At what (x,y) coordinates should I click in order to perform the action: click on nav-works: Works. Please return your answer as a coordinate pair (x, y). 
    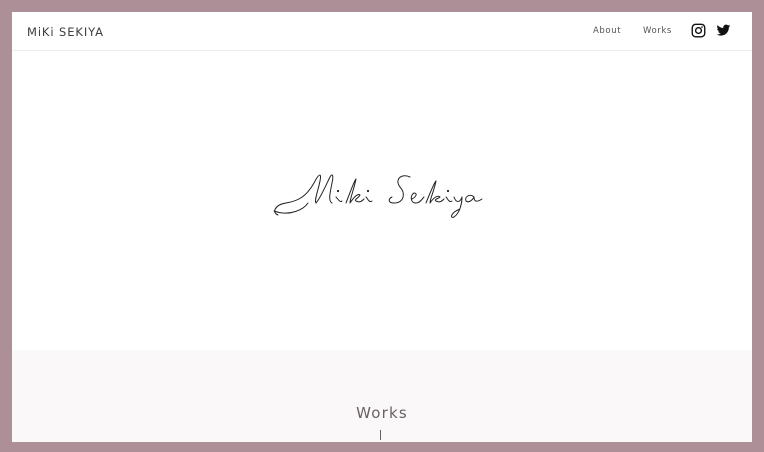
    Looking at the image, I should click on (657, 31).